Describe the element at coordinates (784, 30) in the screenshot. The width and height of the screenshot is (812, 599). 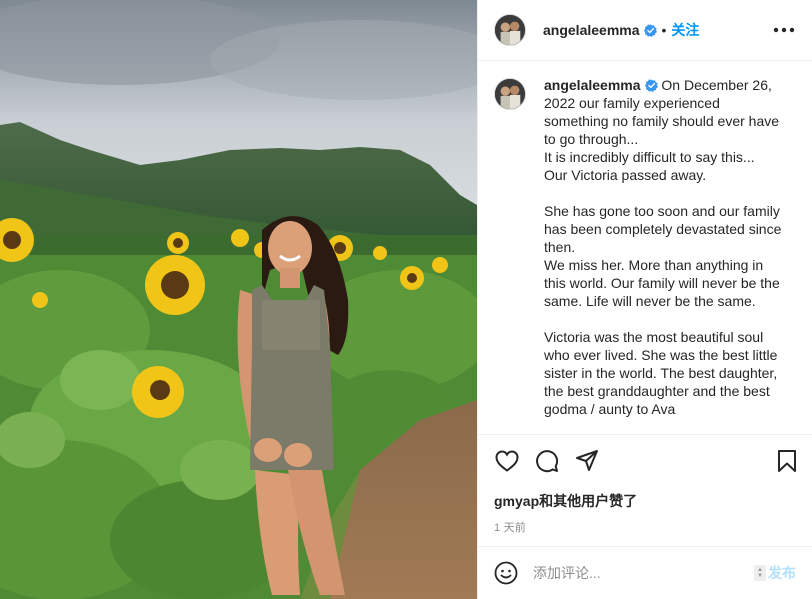
I see `more-options-icon` at that location.